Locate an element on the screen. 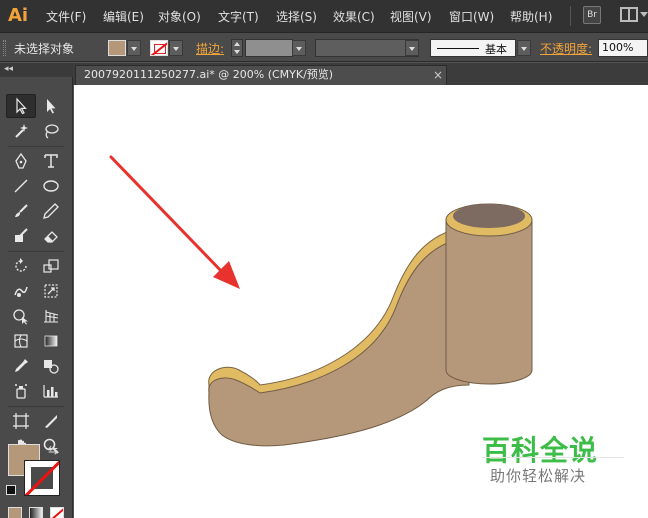  line-segment-tool-icon is located at coordinates (21, 186).